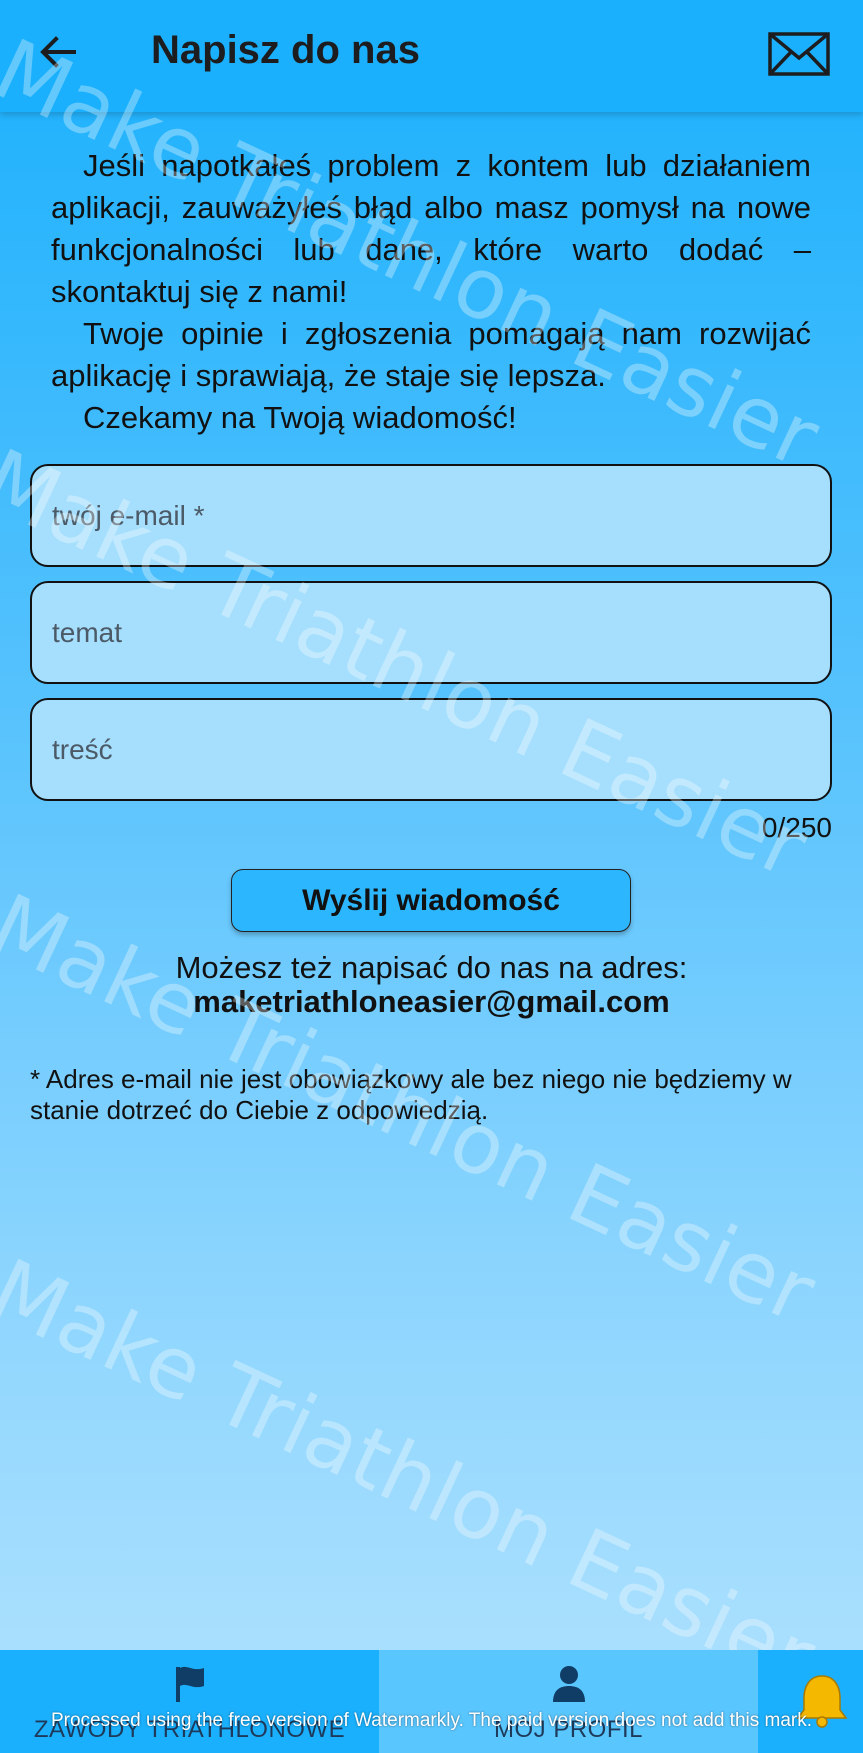 The width and height of the screenshot is (863, 1753). What do you see at coordinates (431, 1002) in the screenshot?
I see `contact-email: maketriathloneasier@gmail.com` at bounding box center [431, 1002].